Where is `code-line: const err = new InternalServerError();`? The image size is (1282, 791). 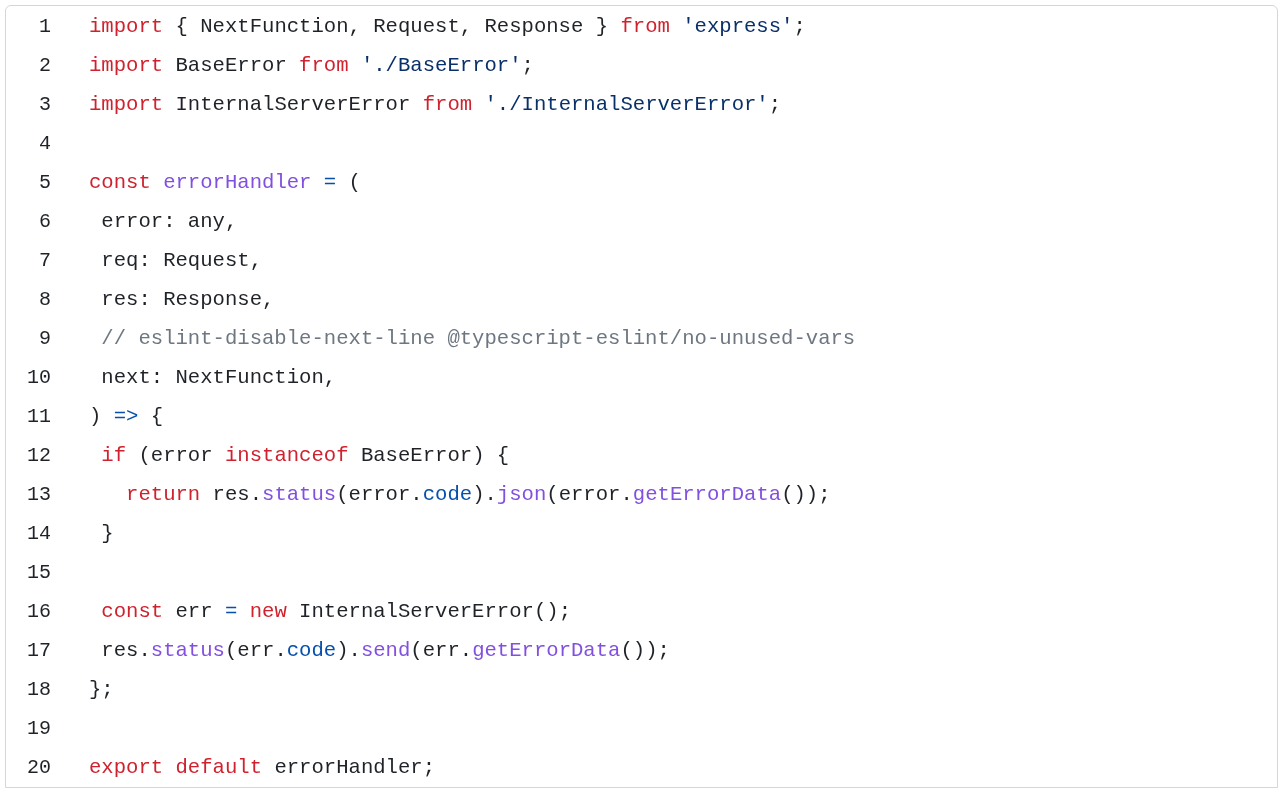
code-line: const err = new InternalServerError(); is located at coordinates (335, 611).